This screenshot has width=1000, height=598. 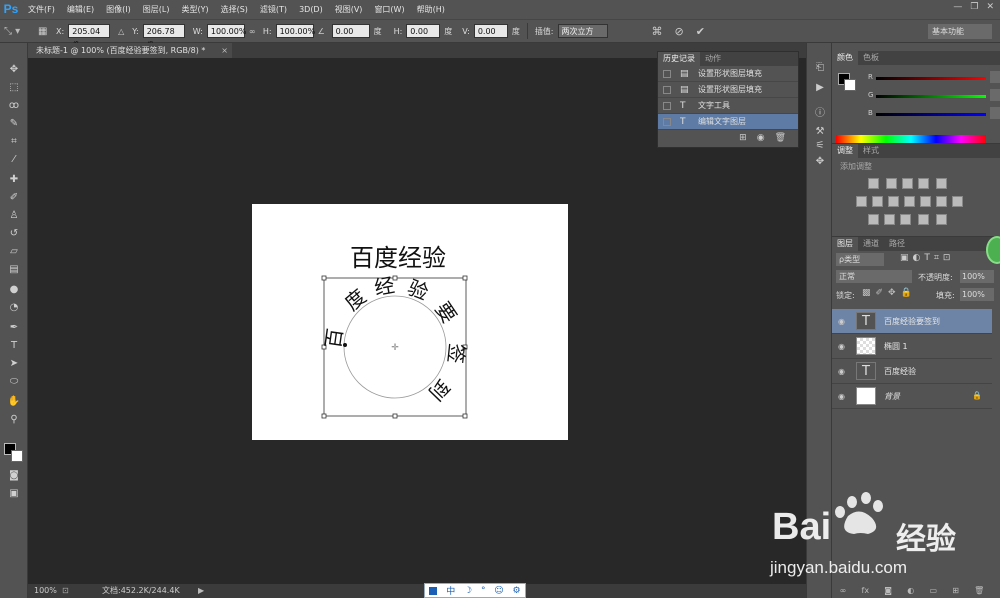 I want to click on document-tab: 未标题-1 @ 100% (百度经验要签到, RGB/8) * ×, so click(x=130, y=50).